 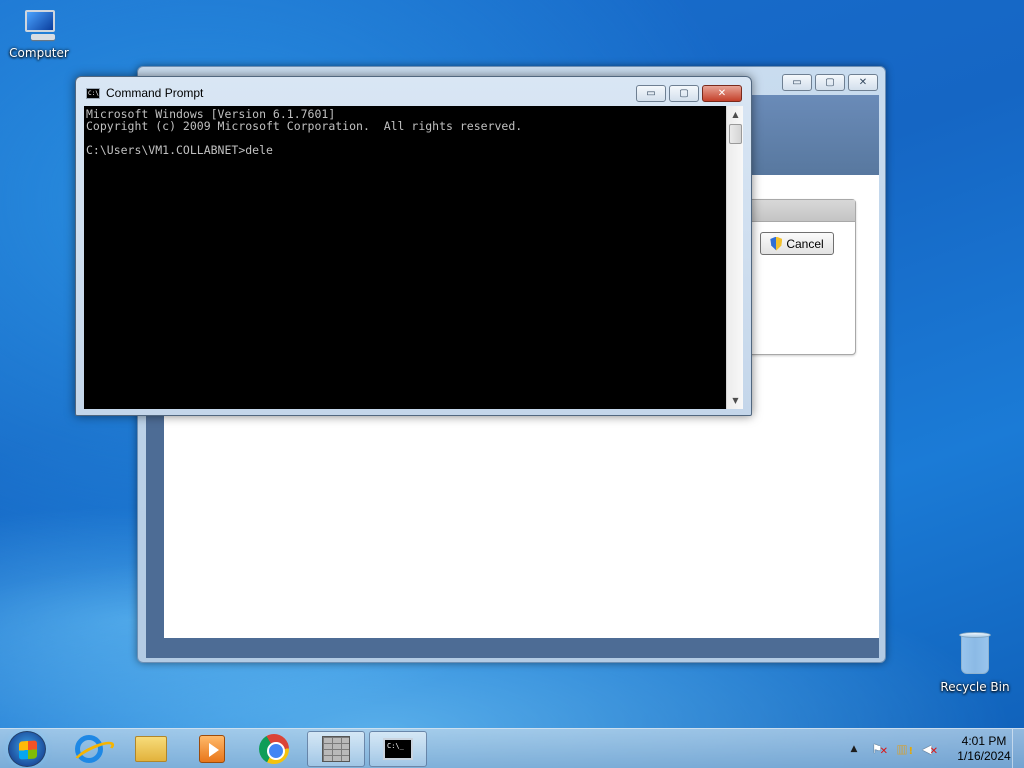 I want to click on scroll-down-arrow-icon: ▼, so click(x=735, y=400).